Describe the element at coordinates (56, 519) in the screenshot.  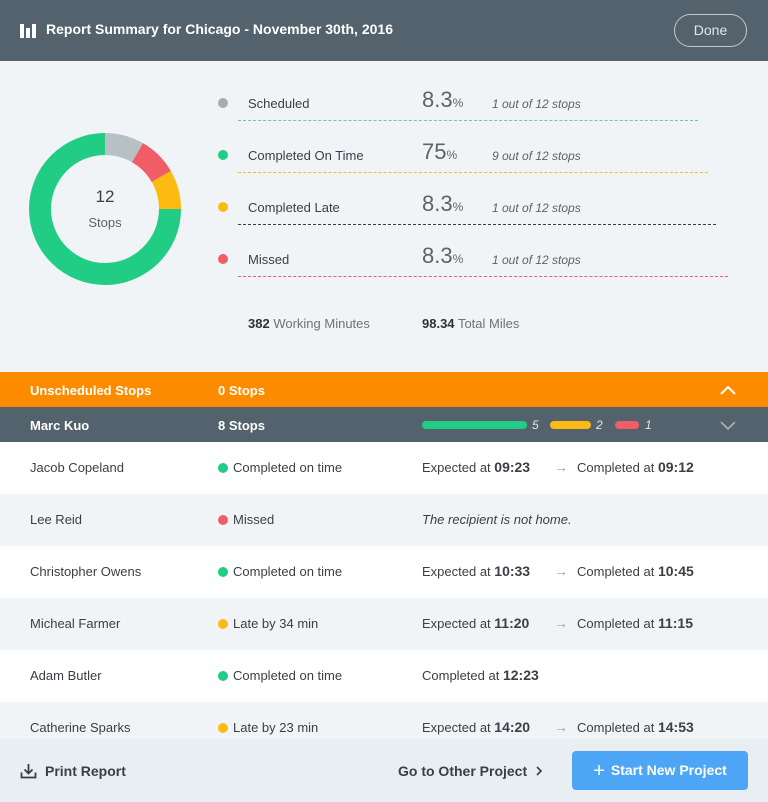
I see `recipient-name: Lee Reid` at that location.